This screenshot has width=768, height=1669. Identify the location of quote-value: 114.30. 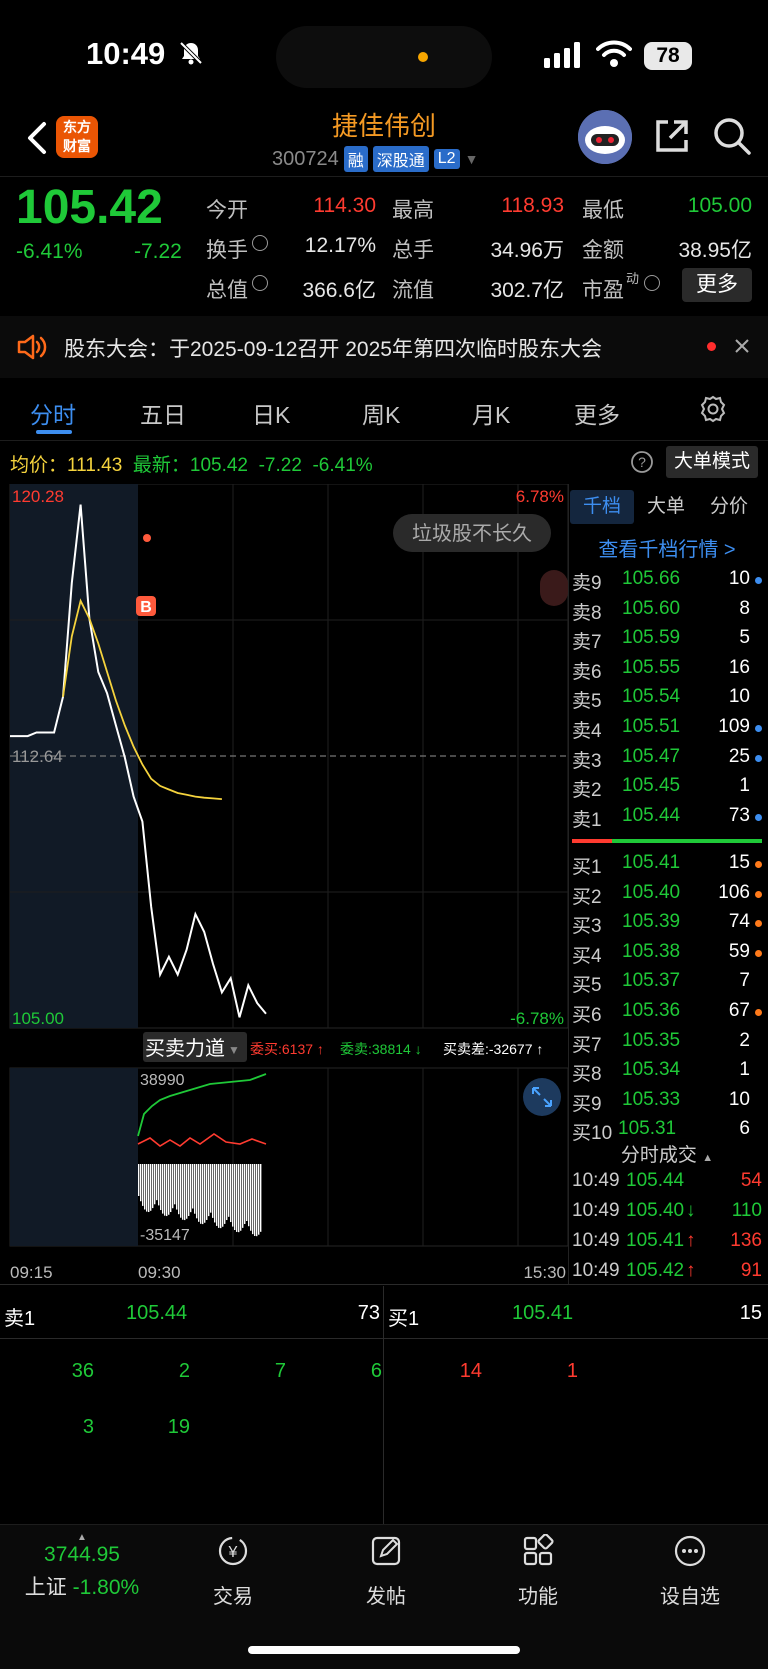
(344, 205).